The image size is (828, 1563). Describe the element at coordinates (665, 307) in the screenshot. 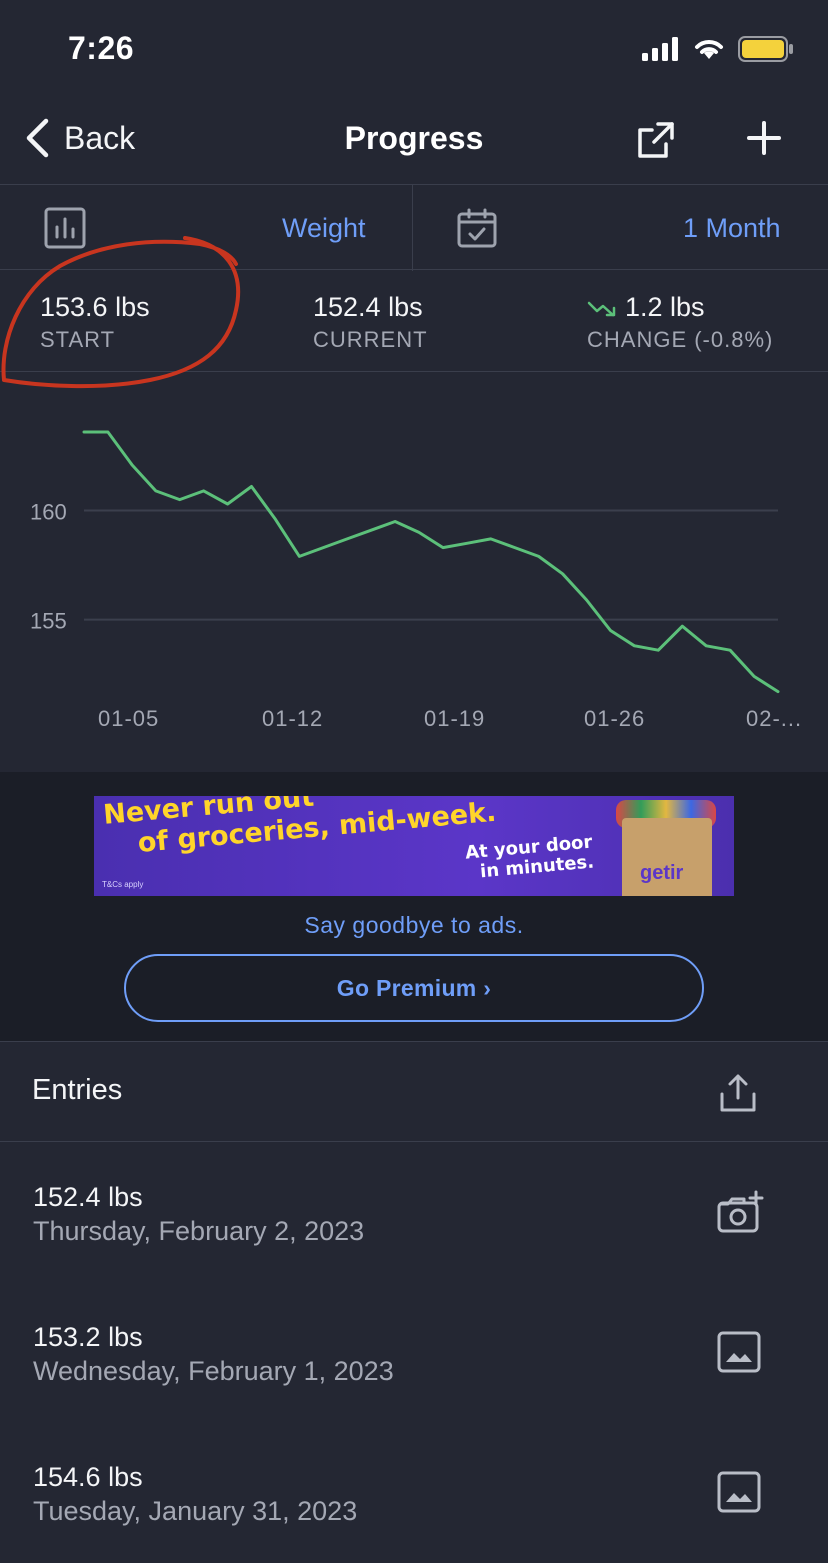

I see `stat-change-value: 1.2 lbs` at that location.